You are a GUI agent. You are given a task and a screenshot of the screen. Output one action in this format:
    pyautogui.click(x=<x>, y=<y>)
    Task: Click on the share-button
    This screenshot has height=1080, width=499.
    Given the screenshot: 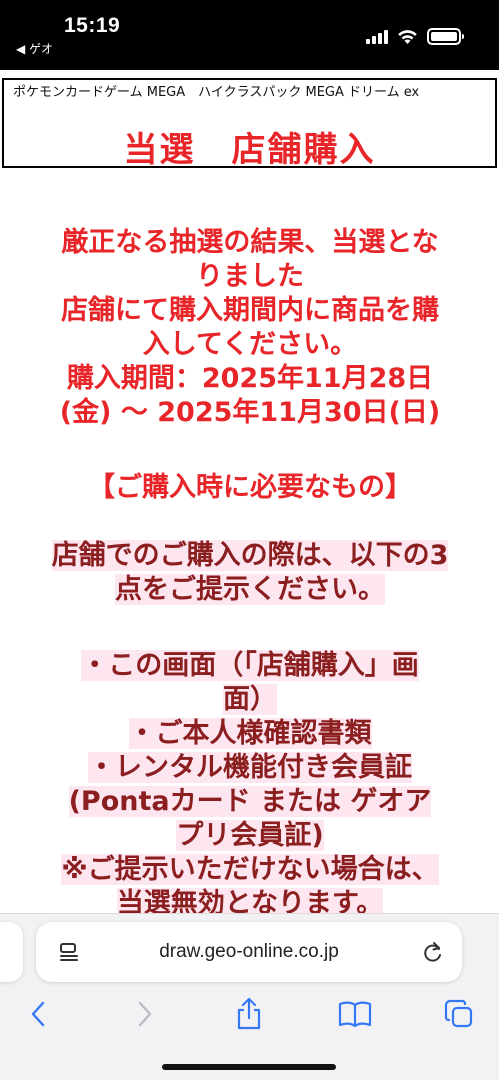 What is the action you would take?
    pyautogui.click(x=249, y=1014)
    